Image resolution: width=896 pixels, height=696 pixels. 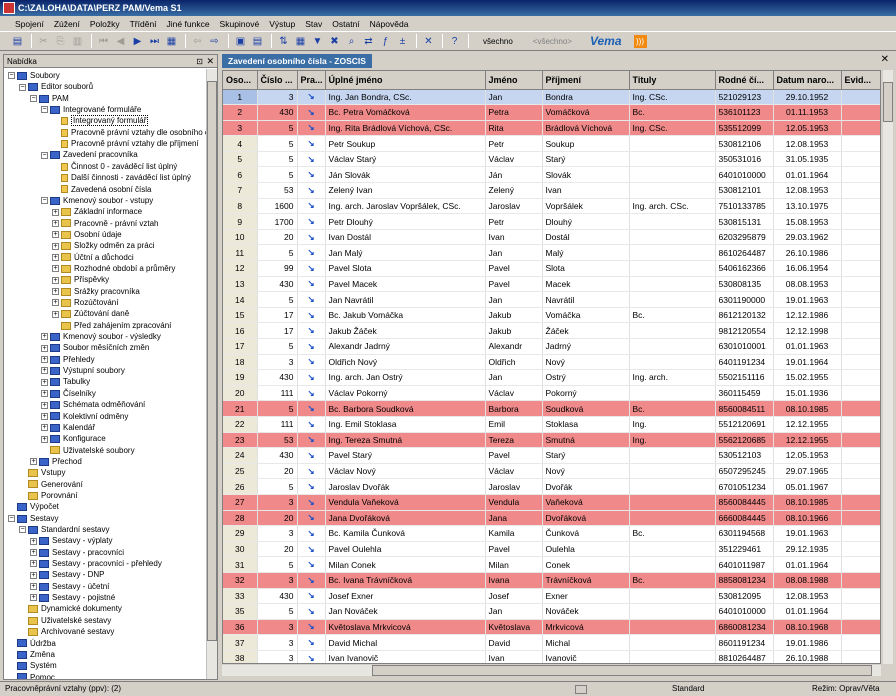 What do you see at coordinates (277, 206) in the screenshot?
I see `cell-cislo: 1600` at bounding box center [277, 206].